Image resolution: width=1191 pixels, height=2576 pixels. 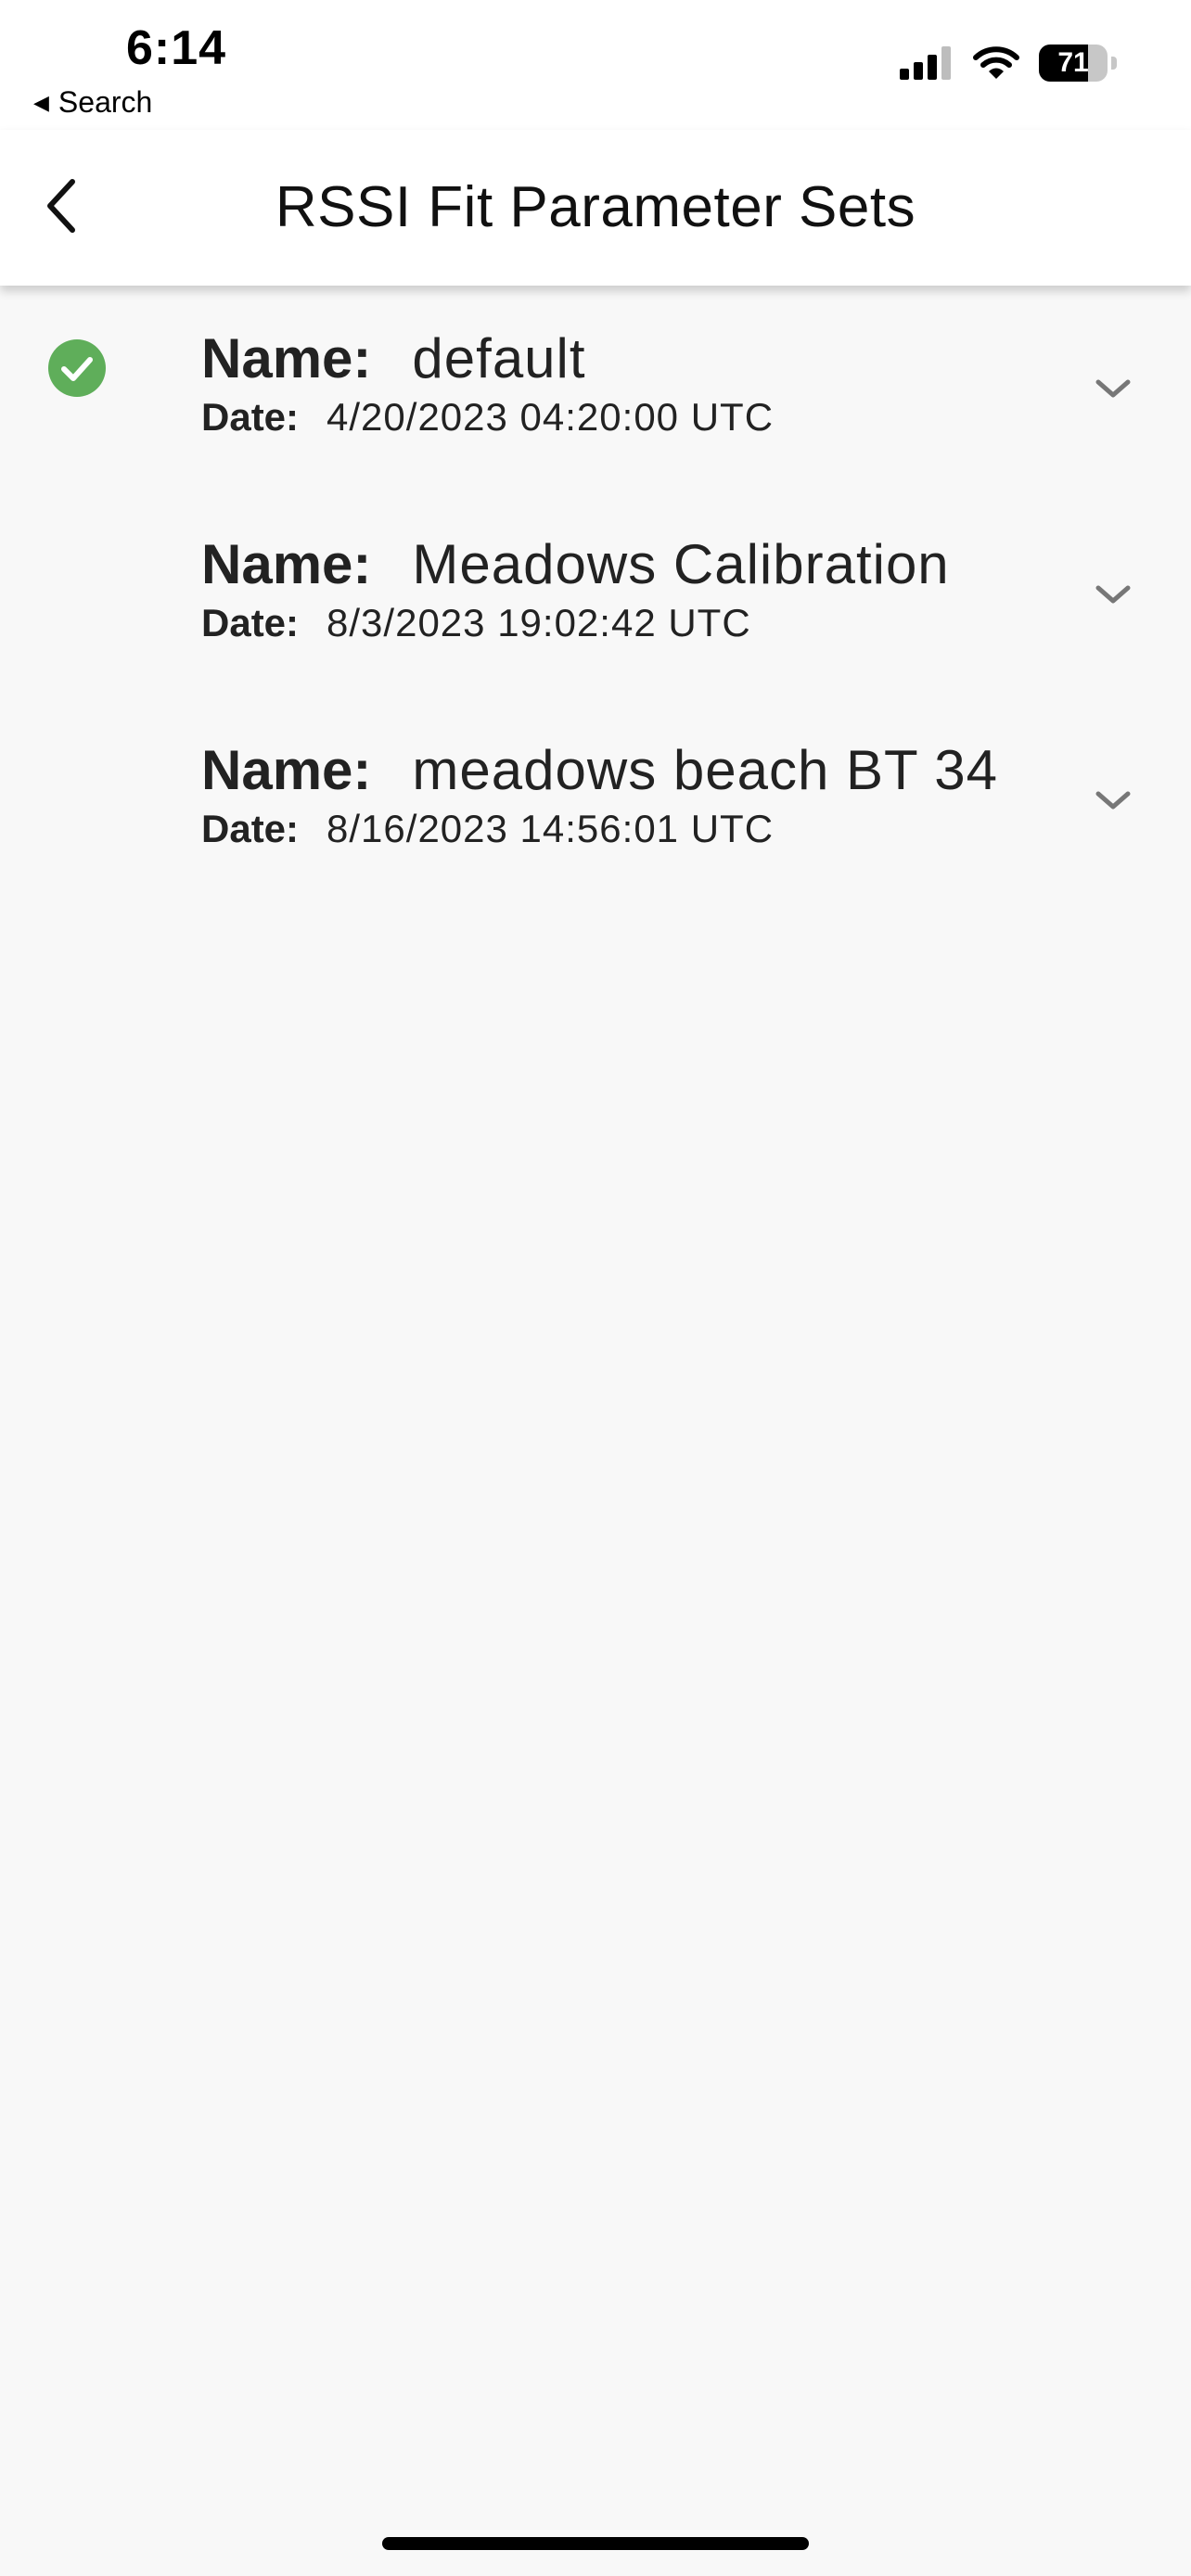 I want to click on check-circle-icon, so click(x=77, y=368).